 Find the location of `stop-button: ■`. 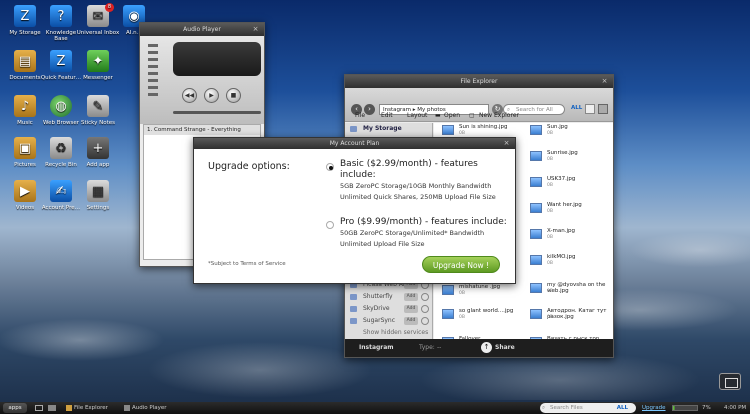

stop-button: ■ is located at coordinates (233, 95).